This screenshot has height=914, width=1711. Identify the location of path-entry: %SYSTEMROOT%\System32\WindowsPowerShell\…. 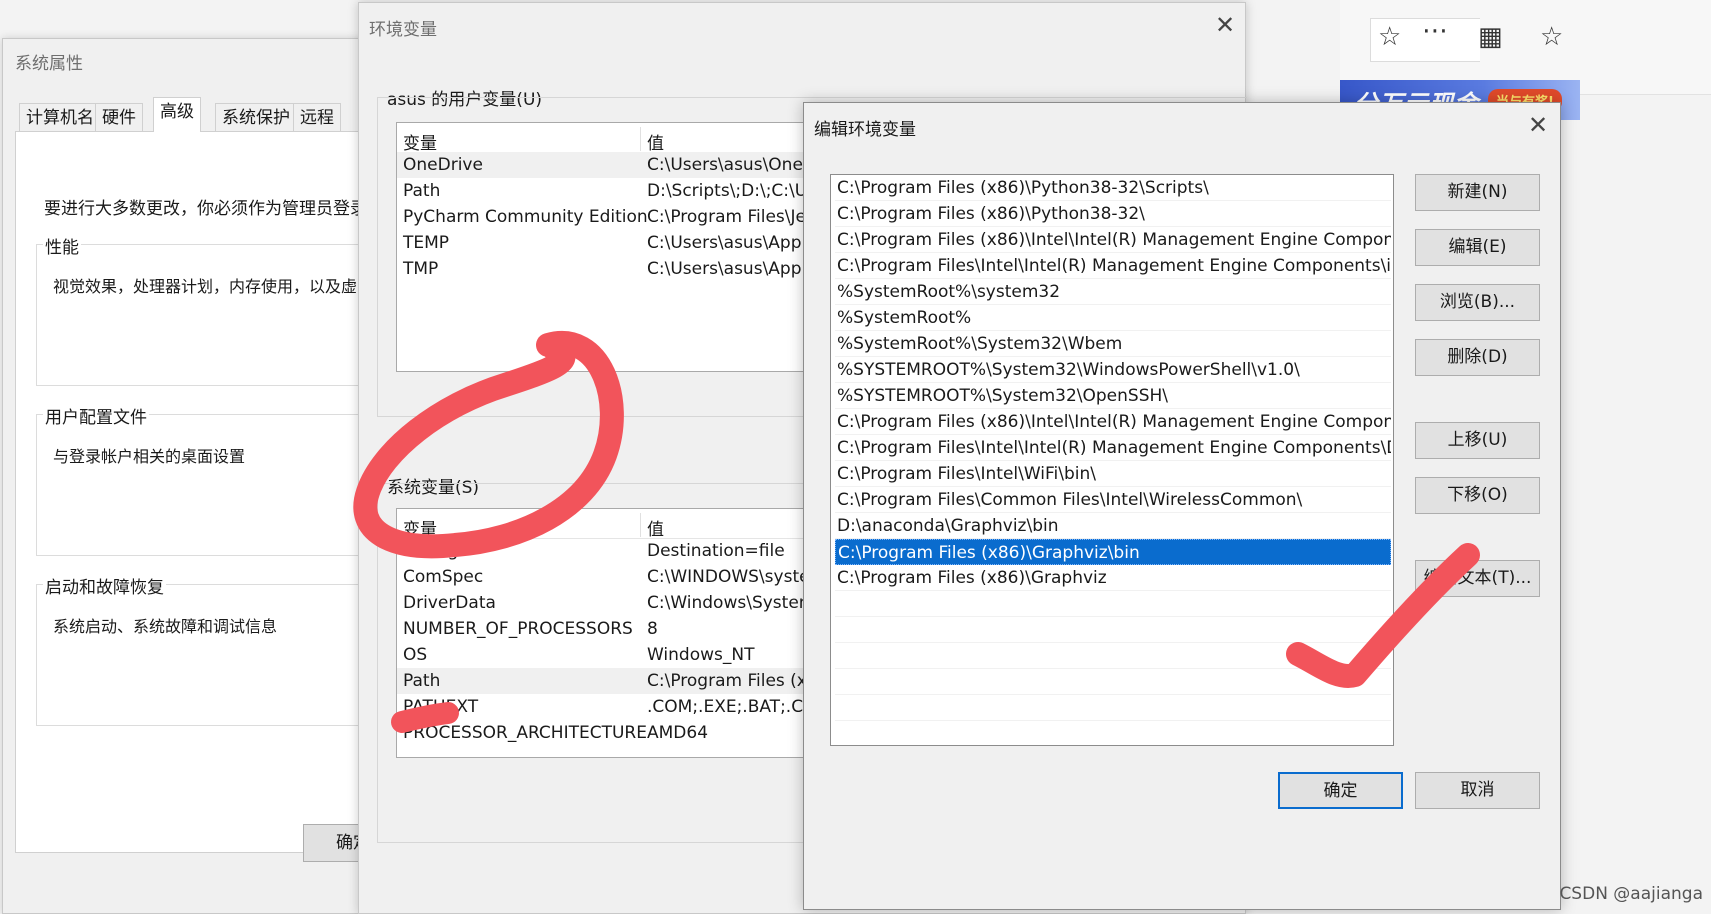
(1113, 370).